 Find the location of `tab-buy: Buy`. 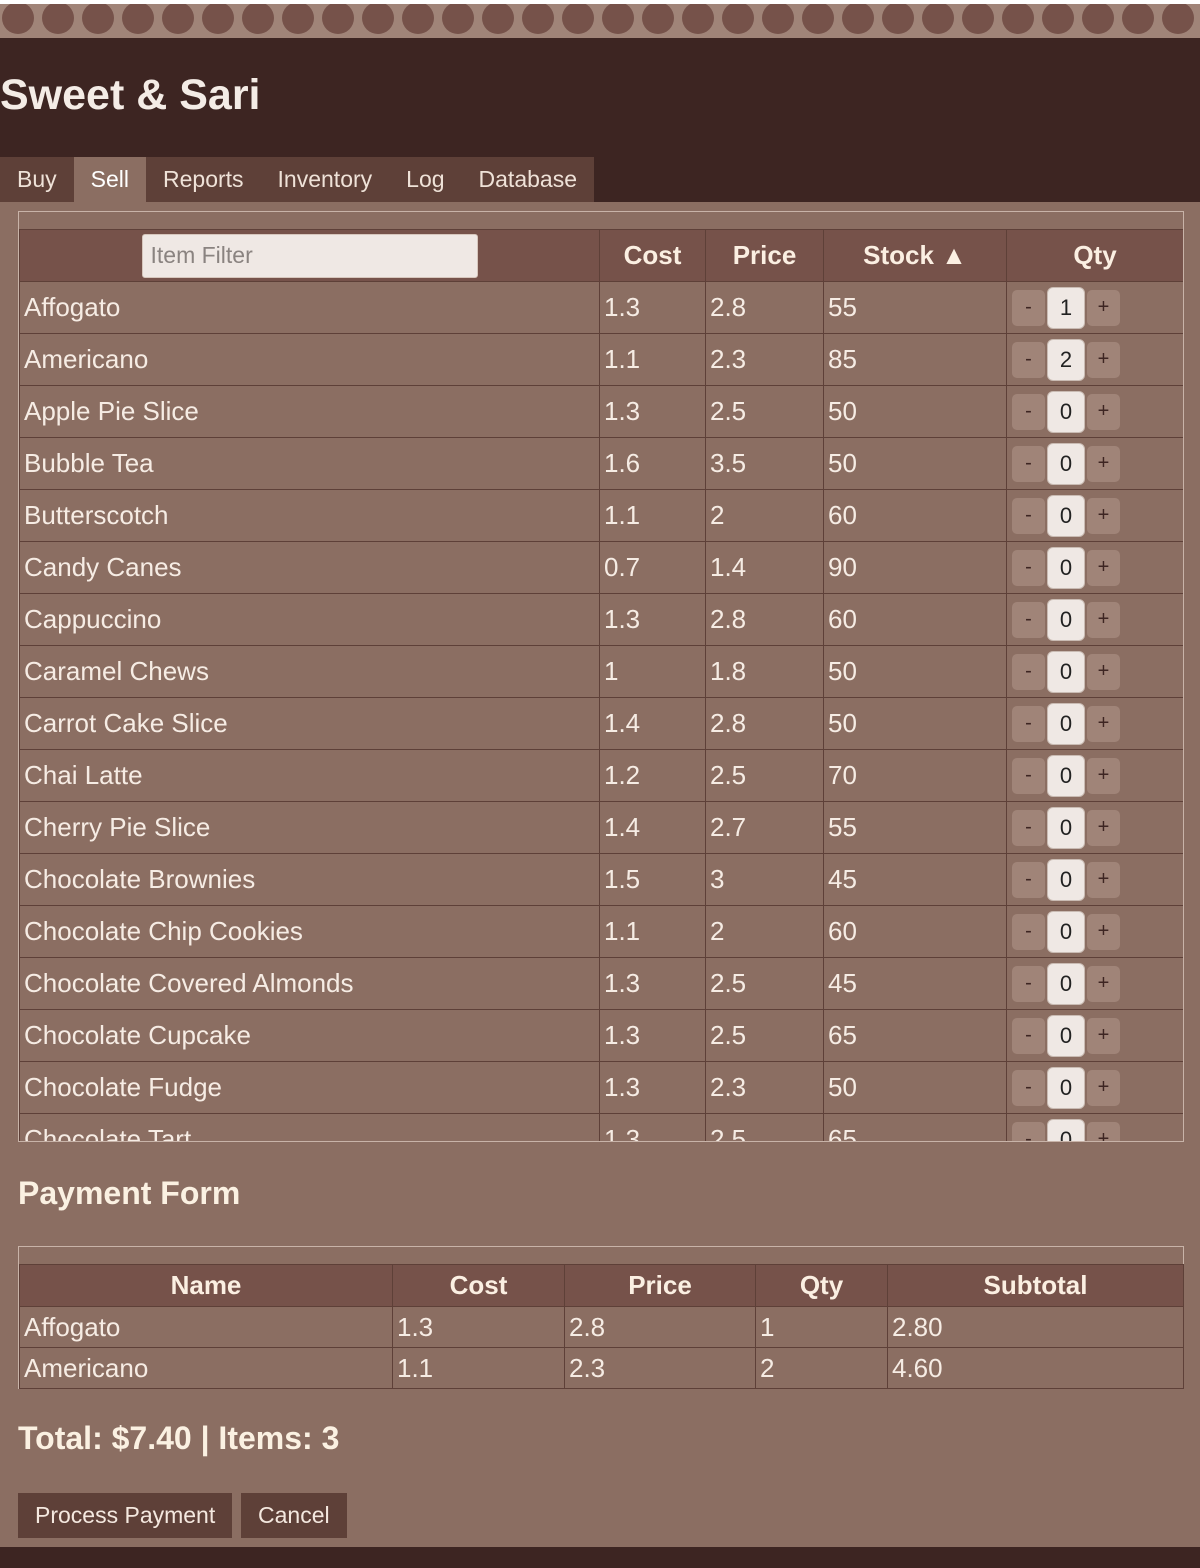

tab-buy: Buy is located at coordinates (37, 179).